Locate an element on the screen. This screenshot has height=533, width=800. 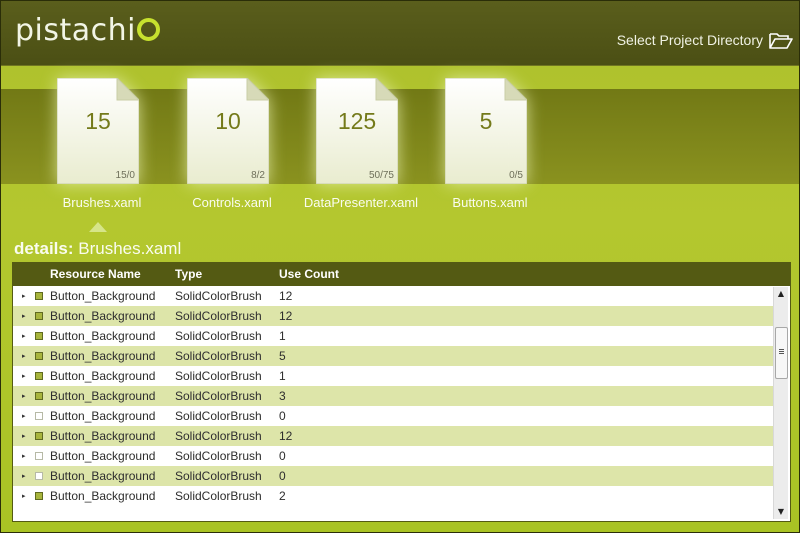
file-name: Brushes.xaml is located at coordinates (102, 202).